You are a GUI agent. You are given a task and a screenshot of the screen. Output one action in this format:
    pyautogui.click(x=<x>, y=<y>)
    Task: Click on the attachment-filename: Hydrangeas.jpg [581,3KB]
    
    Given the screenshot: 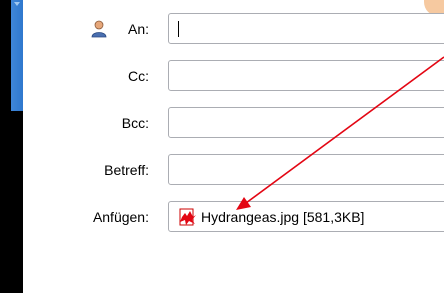 What is the action you would take?
    pyautogui.click(x=283, y=217)
    